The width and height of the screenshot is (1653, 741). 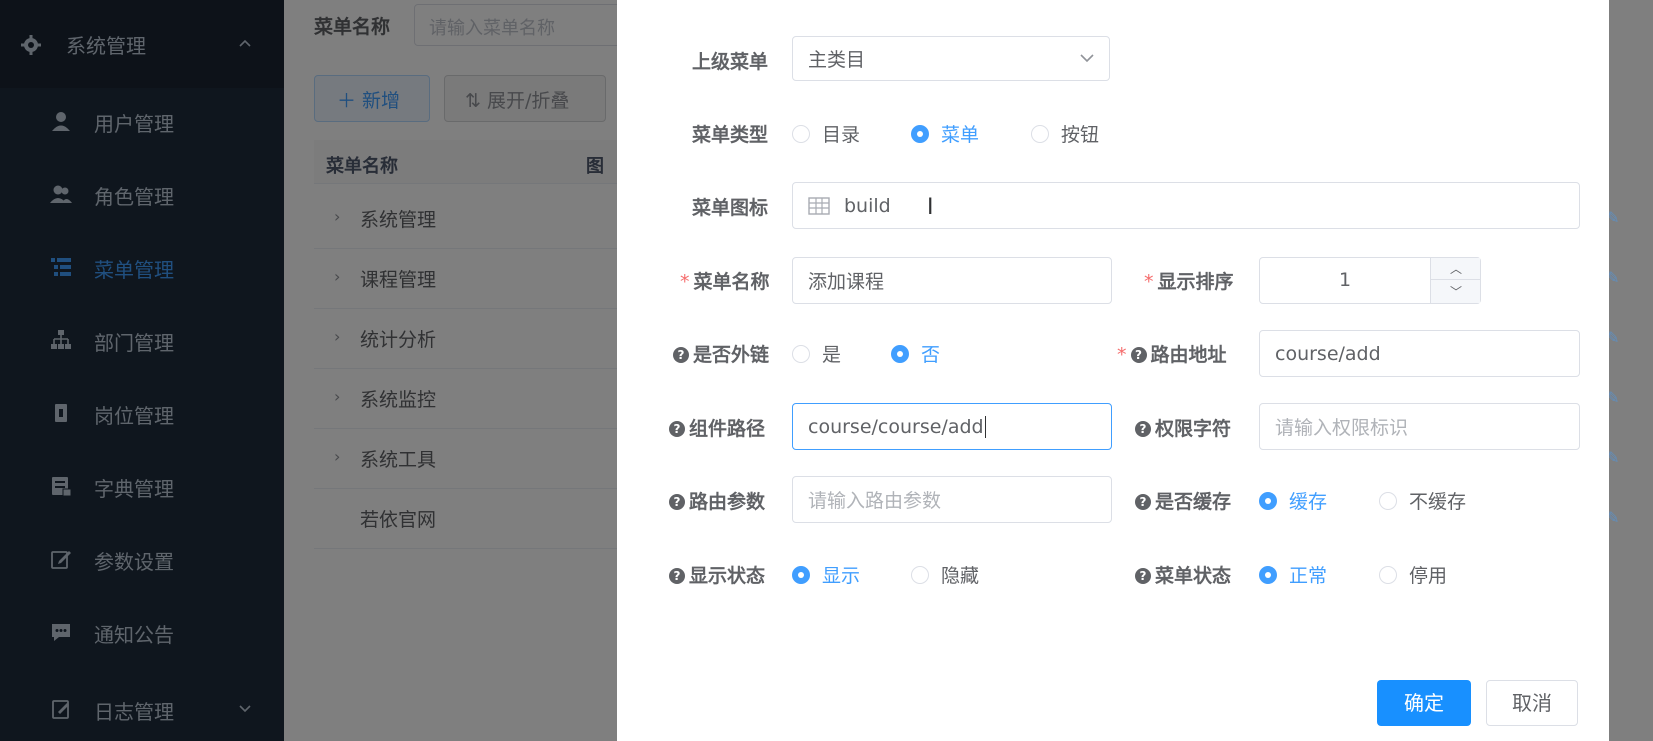 I want to click on status-disabled-radio: 停用, so click(x=1413, y=574).